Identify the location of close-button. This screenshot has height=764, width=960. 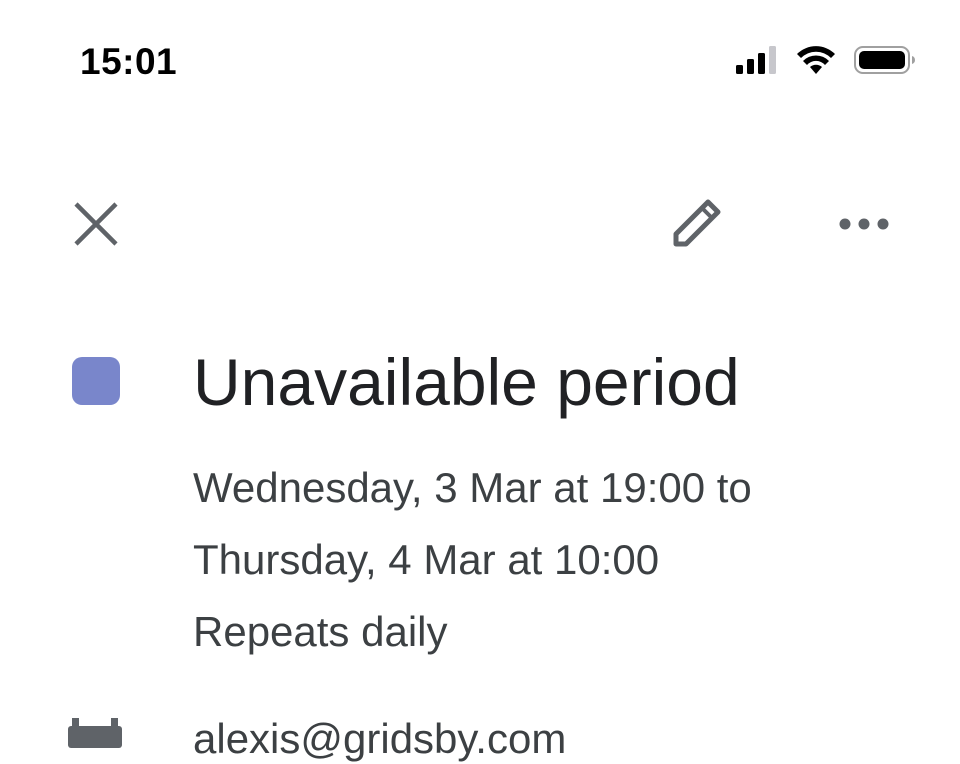
(96, 226).